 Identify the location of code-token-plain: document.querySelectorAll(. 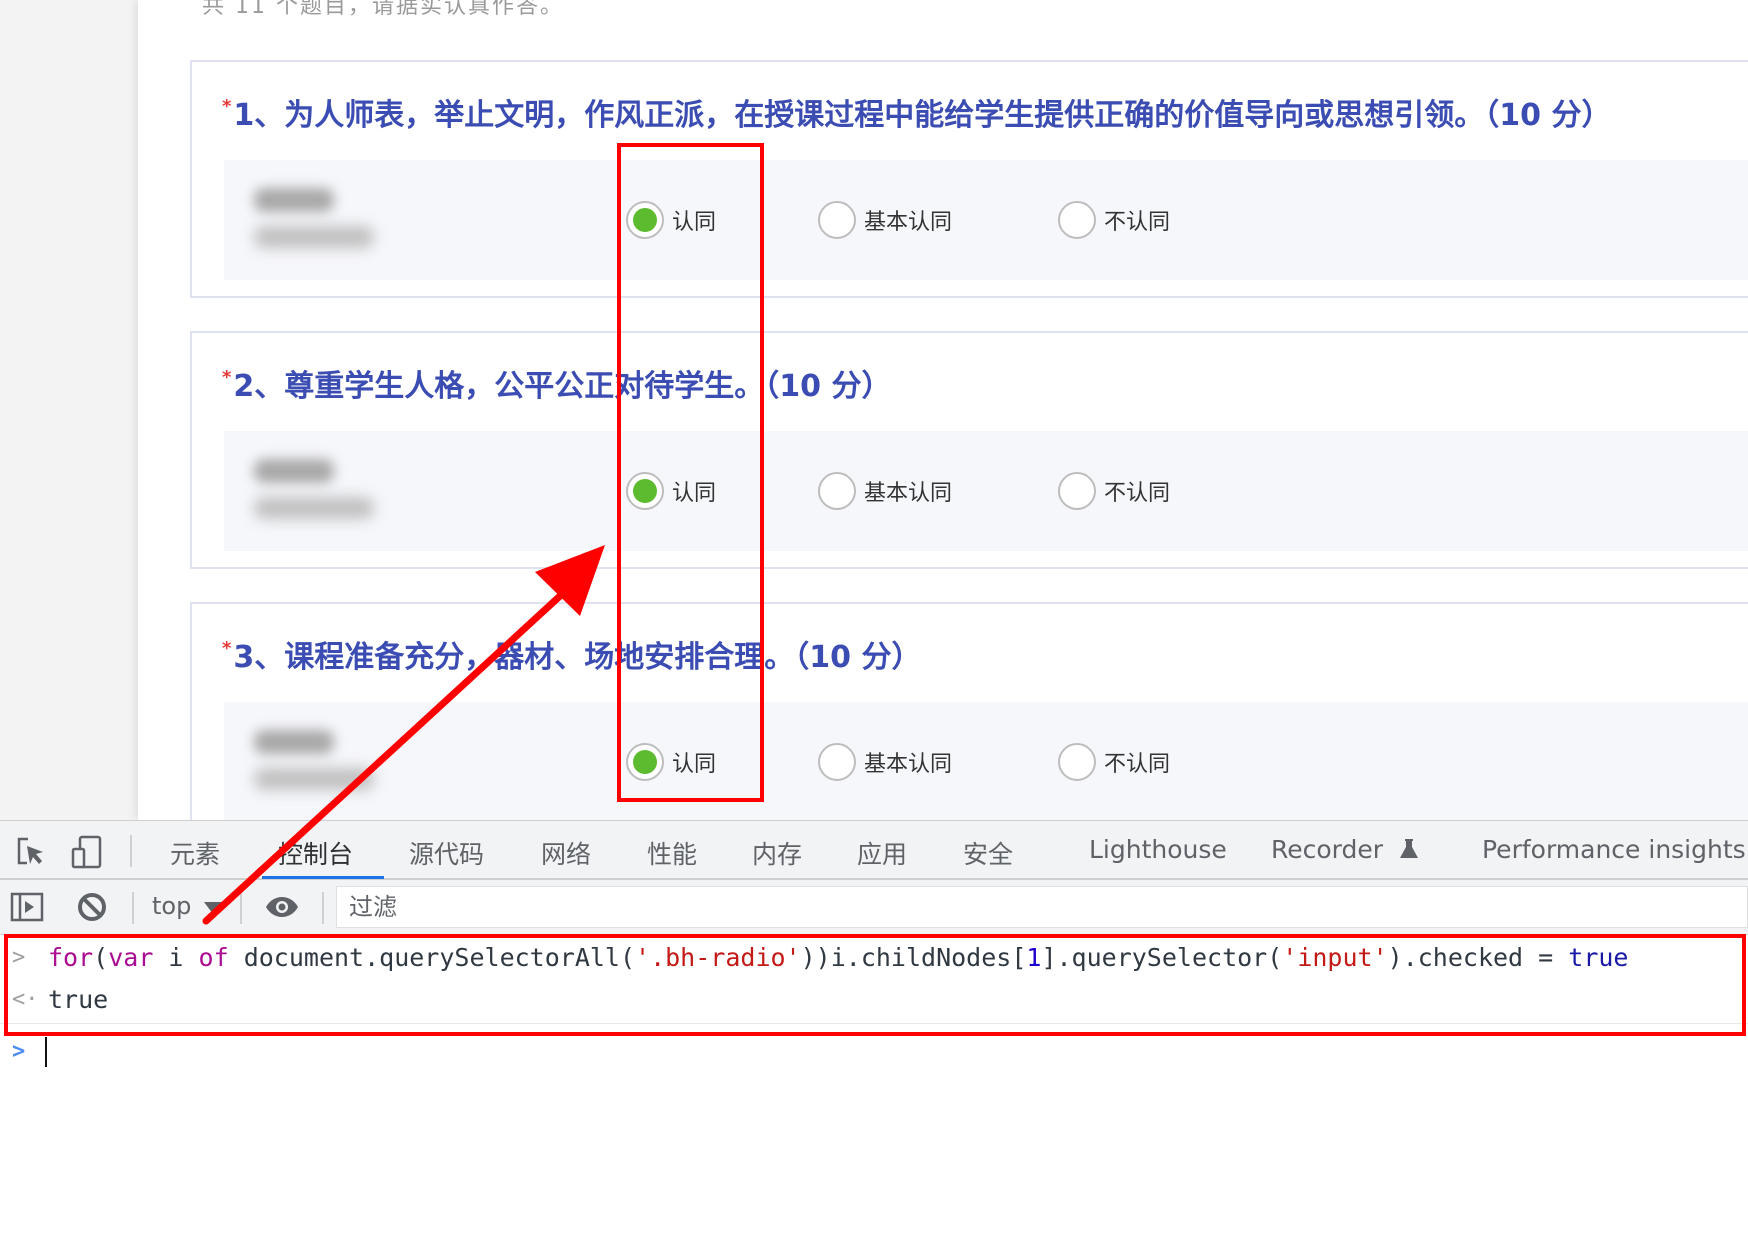
(432, 957).